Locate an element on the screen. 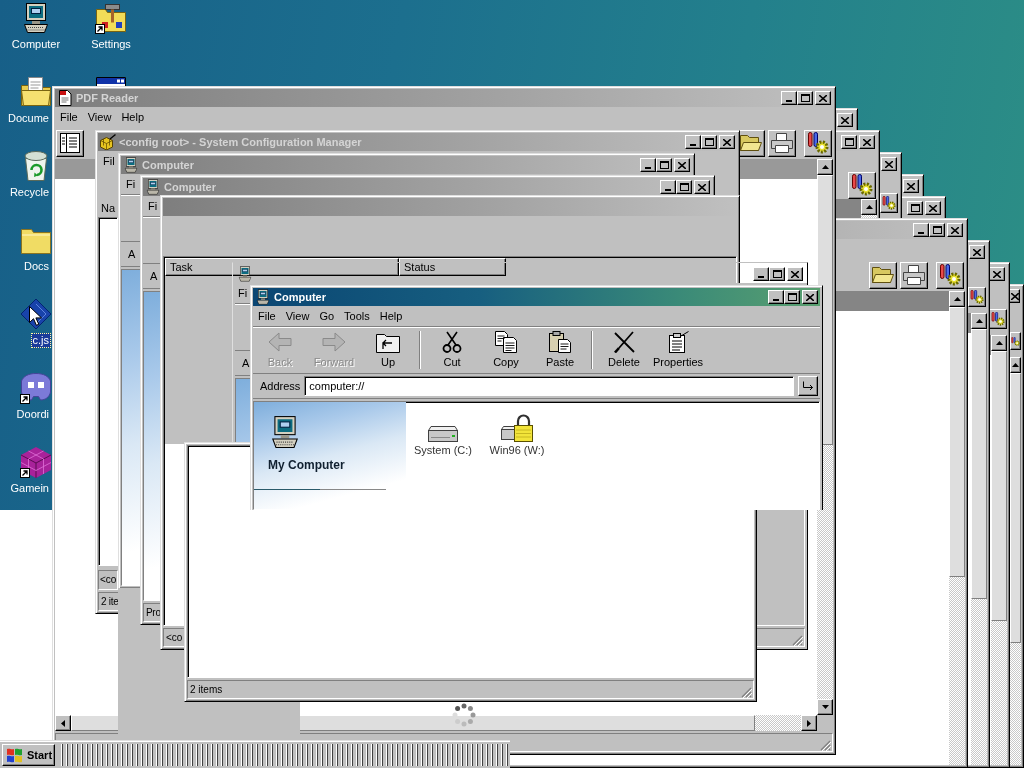 The height and width of the screenshot is (768, 1024). status-text: 2 ite is located at coordinates (110, 601).